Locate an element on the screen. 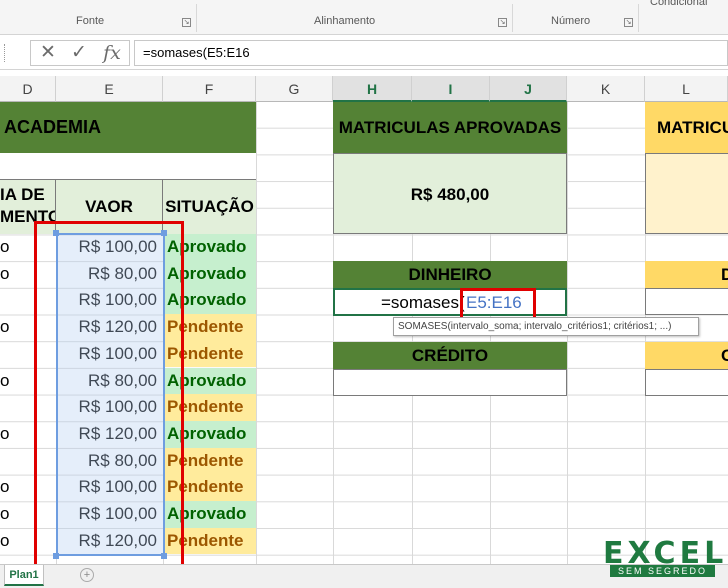 This screenshot has width=728, height=588. insert-function-icon: fx is located at coordinates (112, 53).